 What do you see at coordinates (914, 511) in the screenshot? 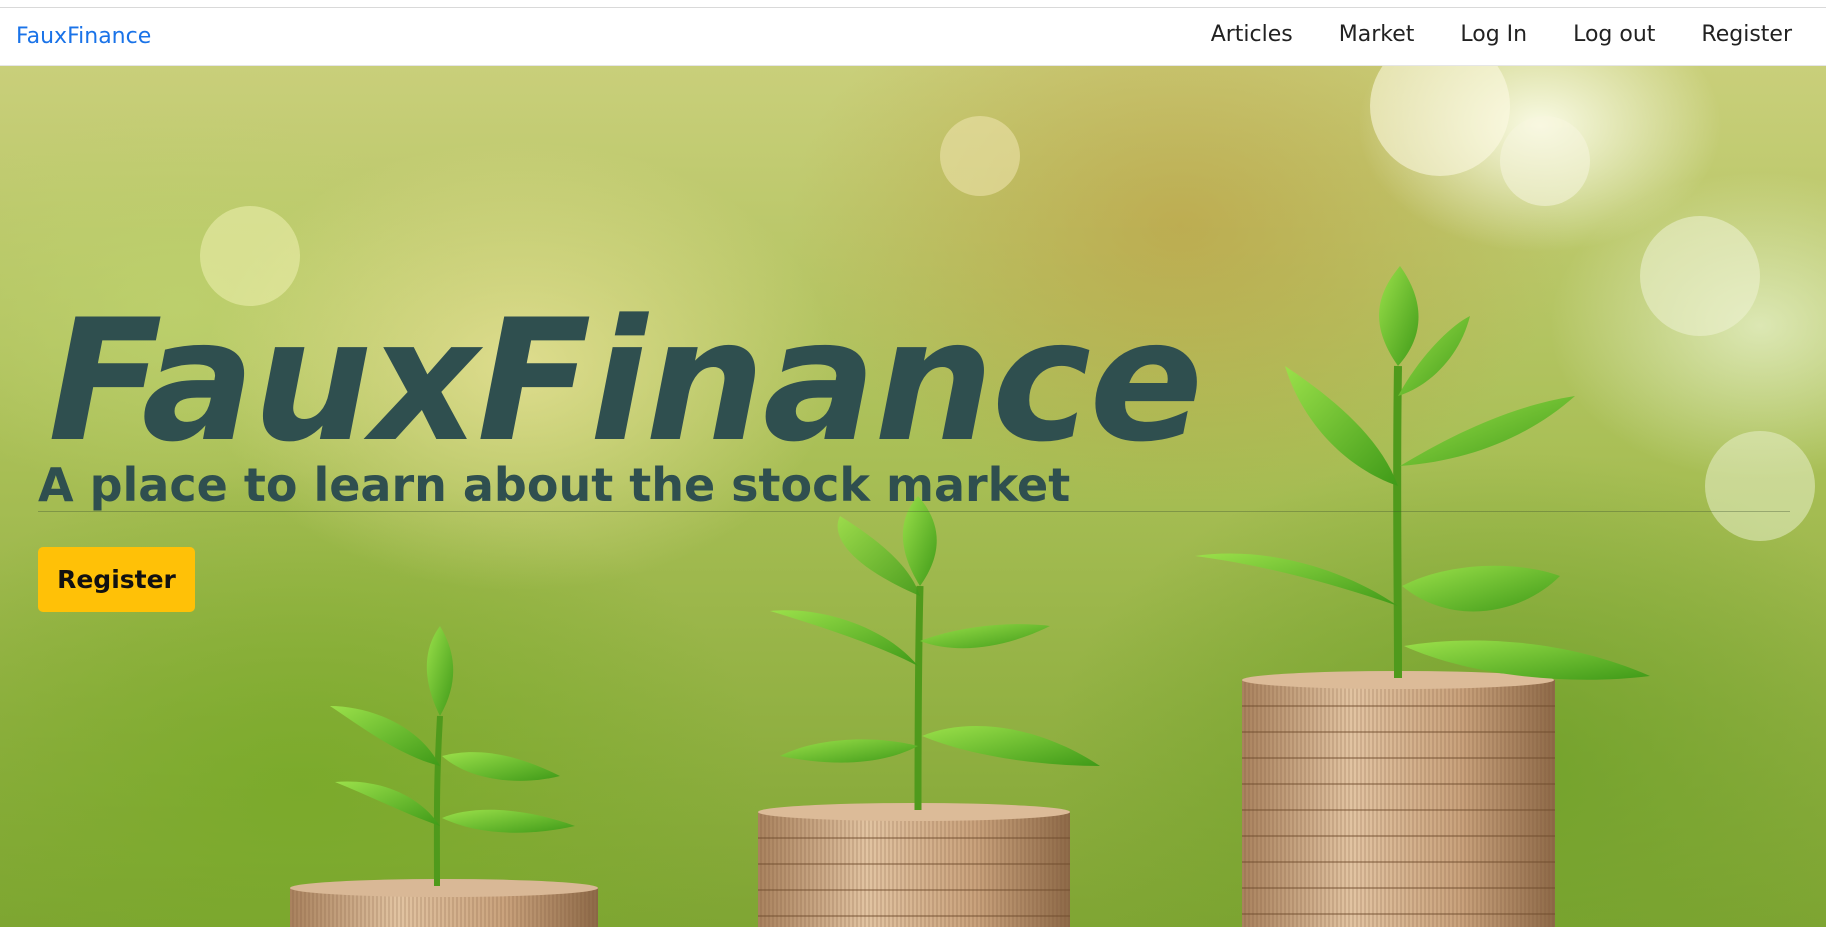
I see `hero-divider` at bounding box center [914, 511].